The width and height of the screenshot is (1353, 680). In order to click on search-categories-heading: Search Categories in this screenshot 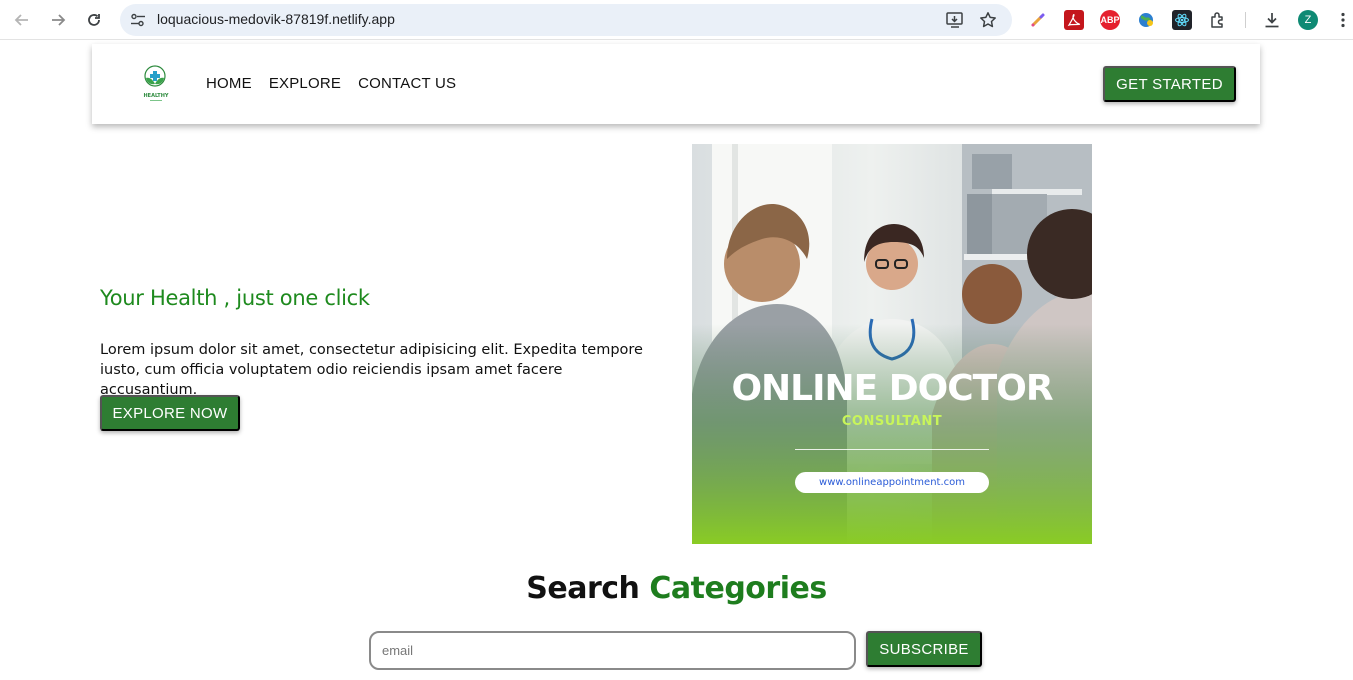, I will do `click(676, 588)`.